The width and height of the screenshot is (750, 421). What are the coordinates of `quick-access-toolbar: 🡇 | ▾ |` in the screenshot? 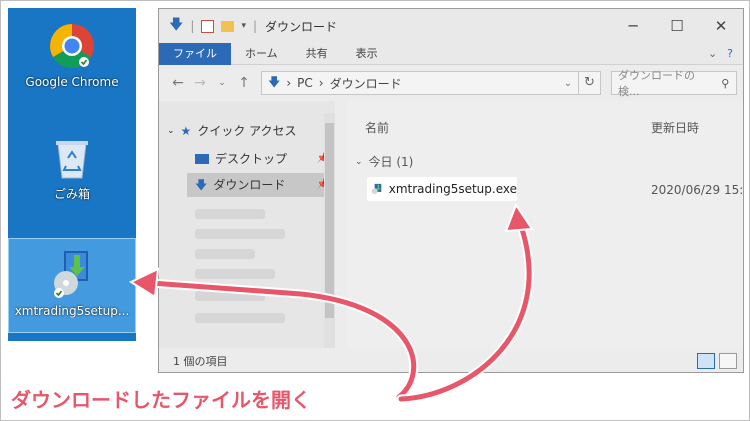 It's located at (208, 26).